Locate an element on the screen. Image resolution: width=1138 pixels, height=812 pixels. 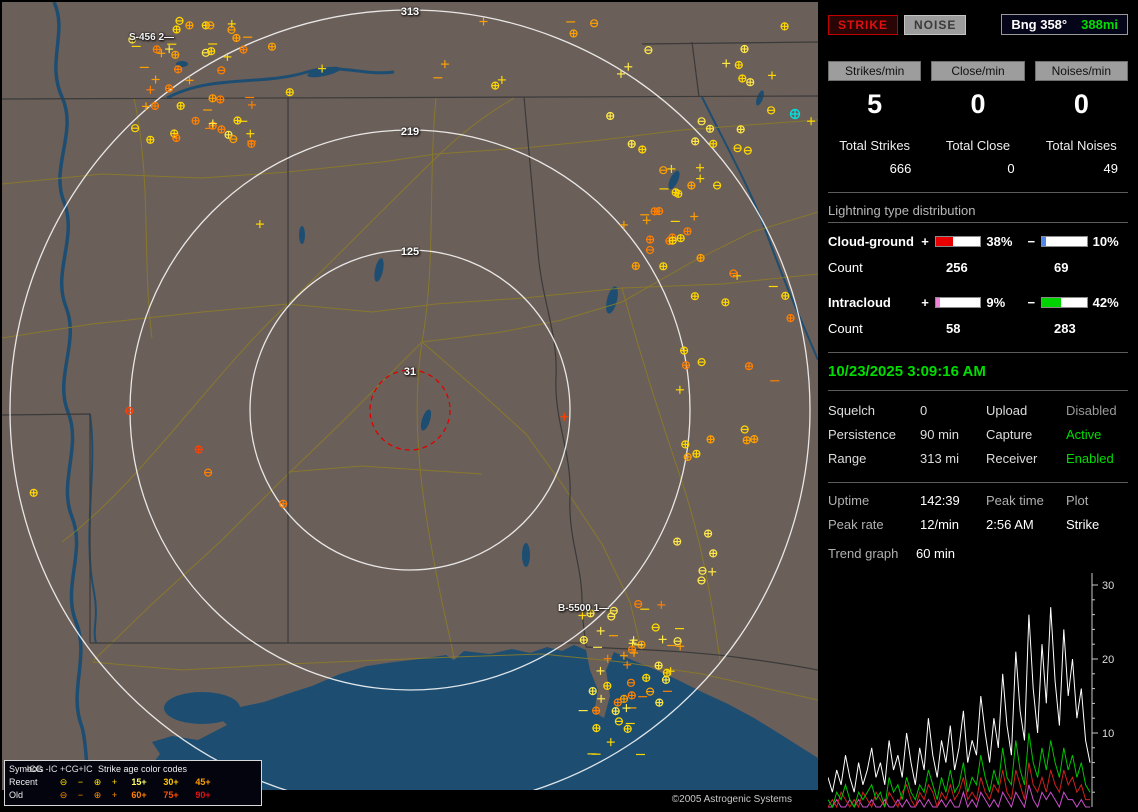
noises-per-min-value: 0 is located at coordinates (1081, 104).